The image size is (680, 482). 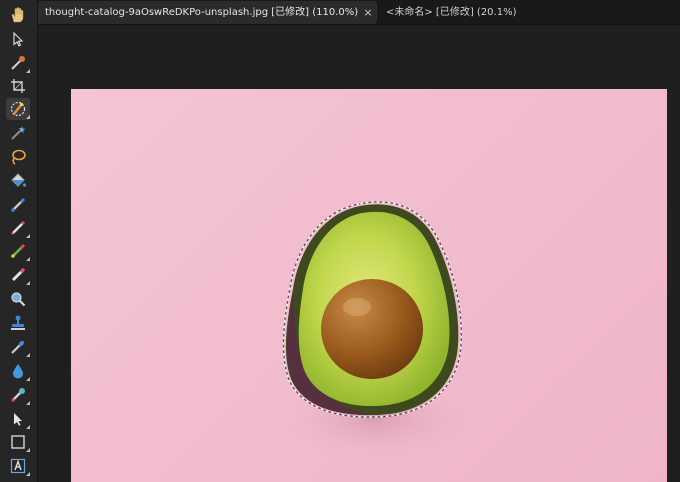 I want to click on smudge-tool, so click(x=18, y=395).